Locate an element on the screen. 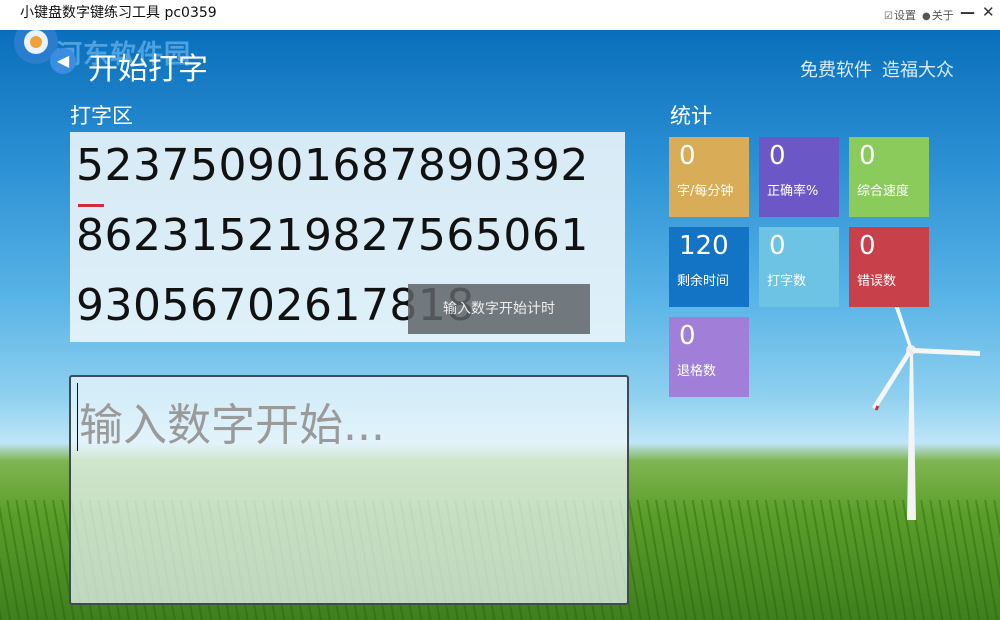 This screenshot has height=620, width=1000. stats-label: 统计 is located at coordinates (691, 116).